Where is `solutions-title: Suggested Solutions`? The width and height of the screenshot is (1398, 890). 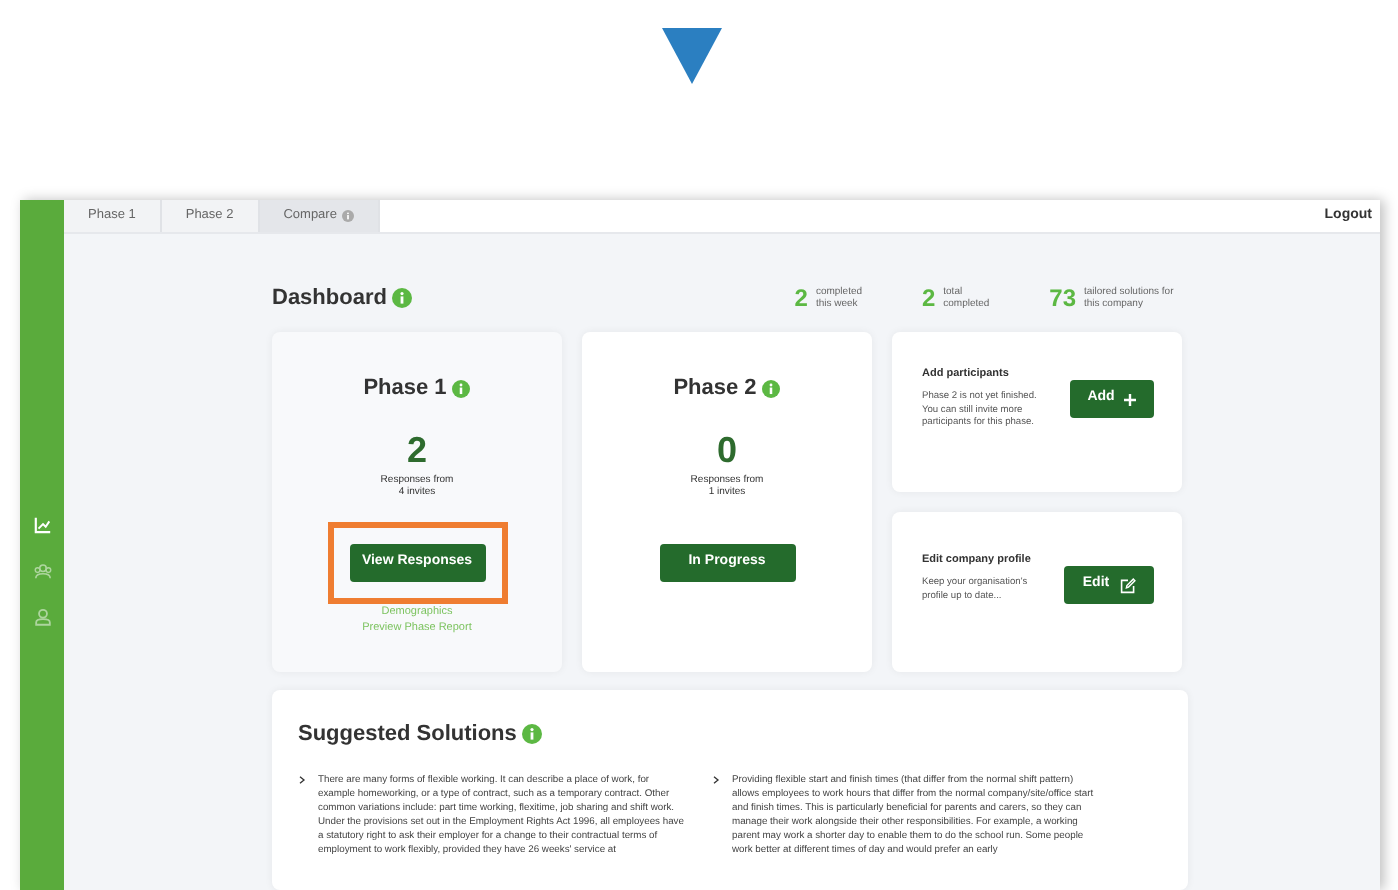 solutions-title: Suggested Solutions is located at coordinates (407, 735).